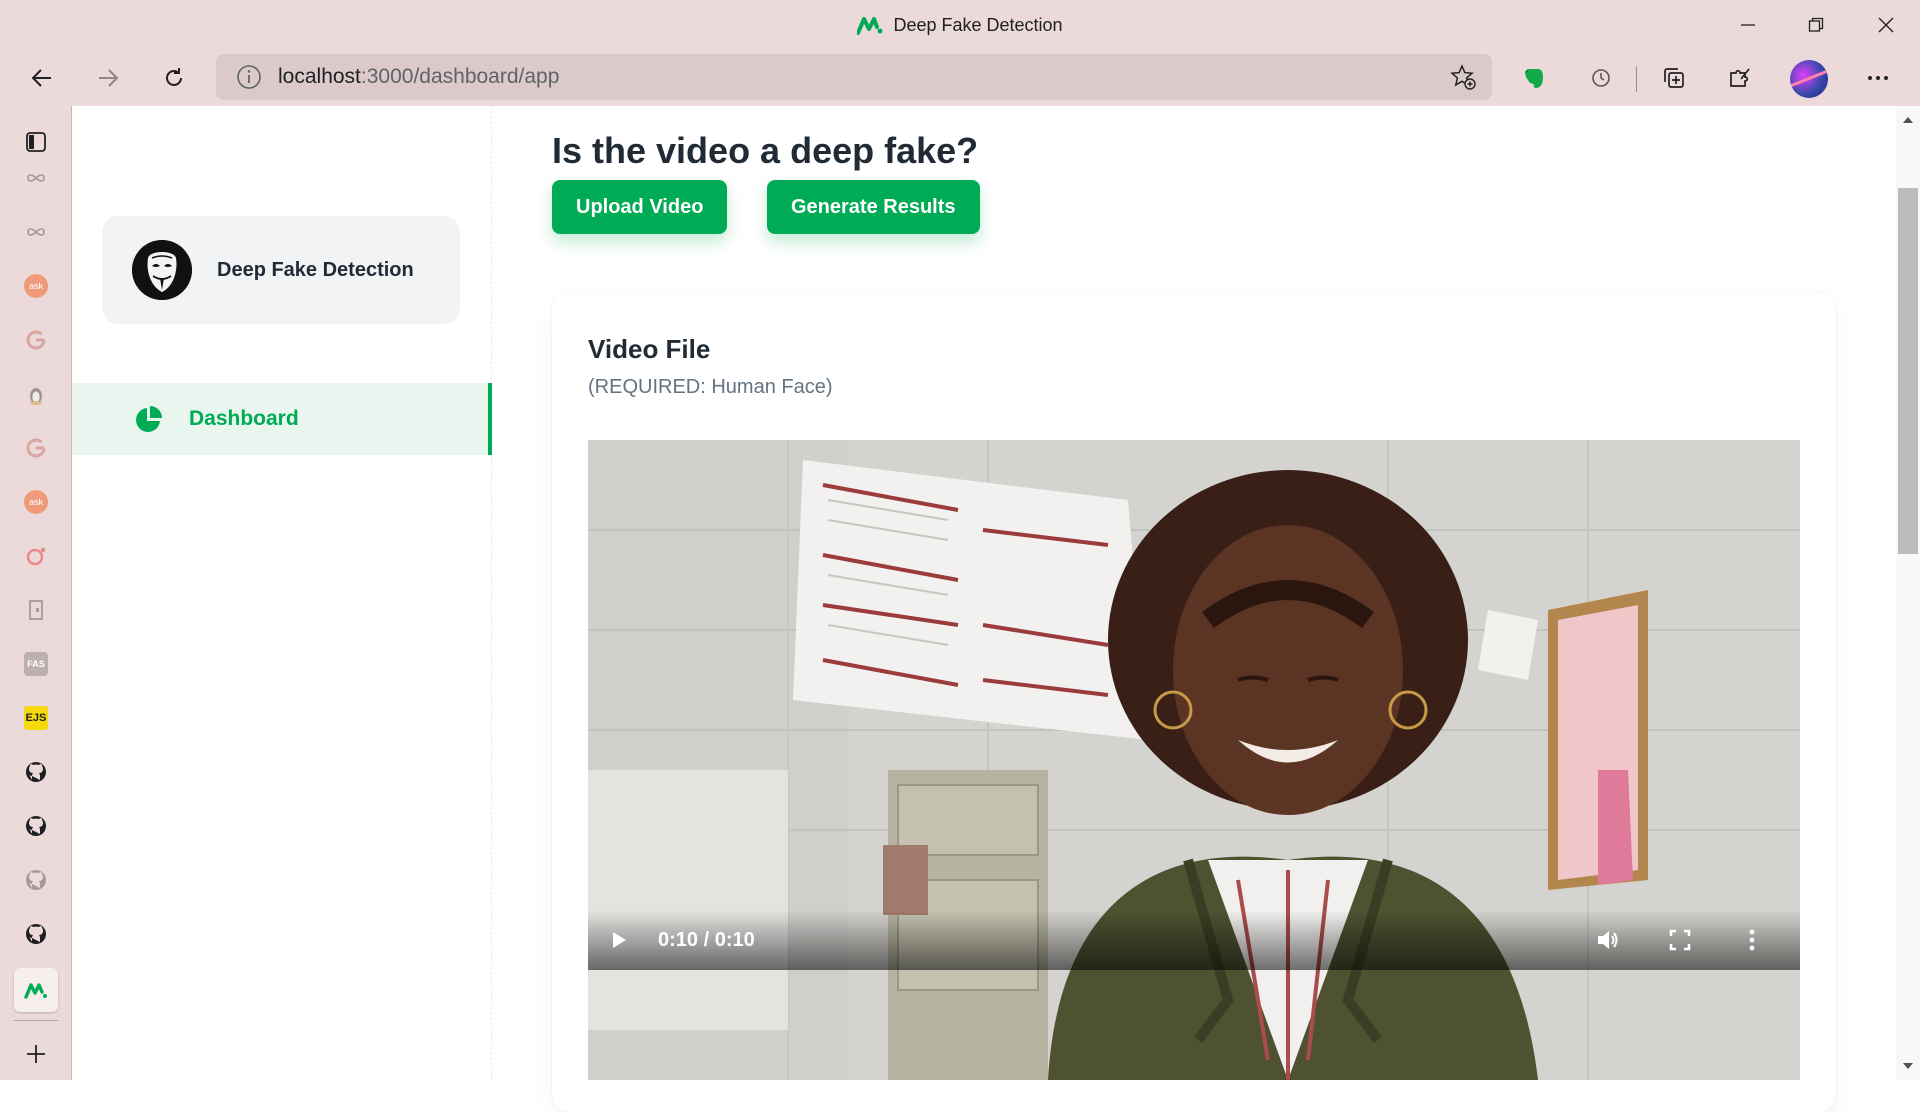 This screenshot has height=1112, width=1920. I want to click on sidebar-tab-chatgpt, so click(36, 178).